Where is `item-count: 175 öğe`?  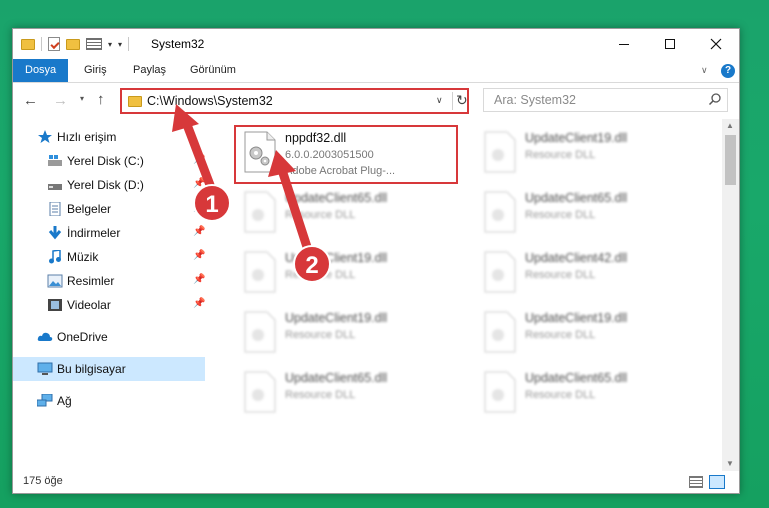
item-count: 175 öğe is located at coordinates (43, 481).